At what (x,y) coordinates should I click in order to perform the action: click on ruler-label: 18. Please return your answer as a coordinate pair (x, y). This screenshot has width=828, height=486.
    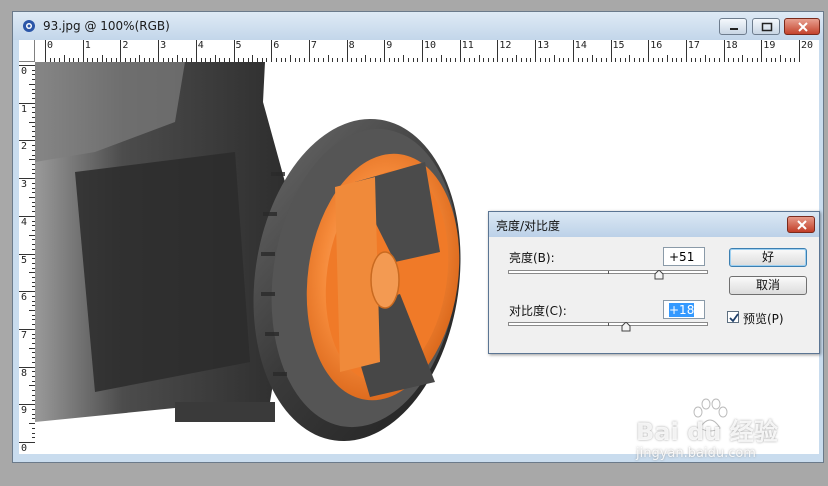
    Looking at the image, I should click on (731, 45).